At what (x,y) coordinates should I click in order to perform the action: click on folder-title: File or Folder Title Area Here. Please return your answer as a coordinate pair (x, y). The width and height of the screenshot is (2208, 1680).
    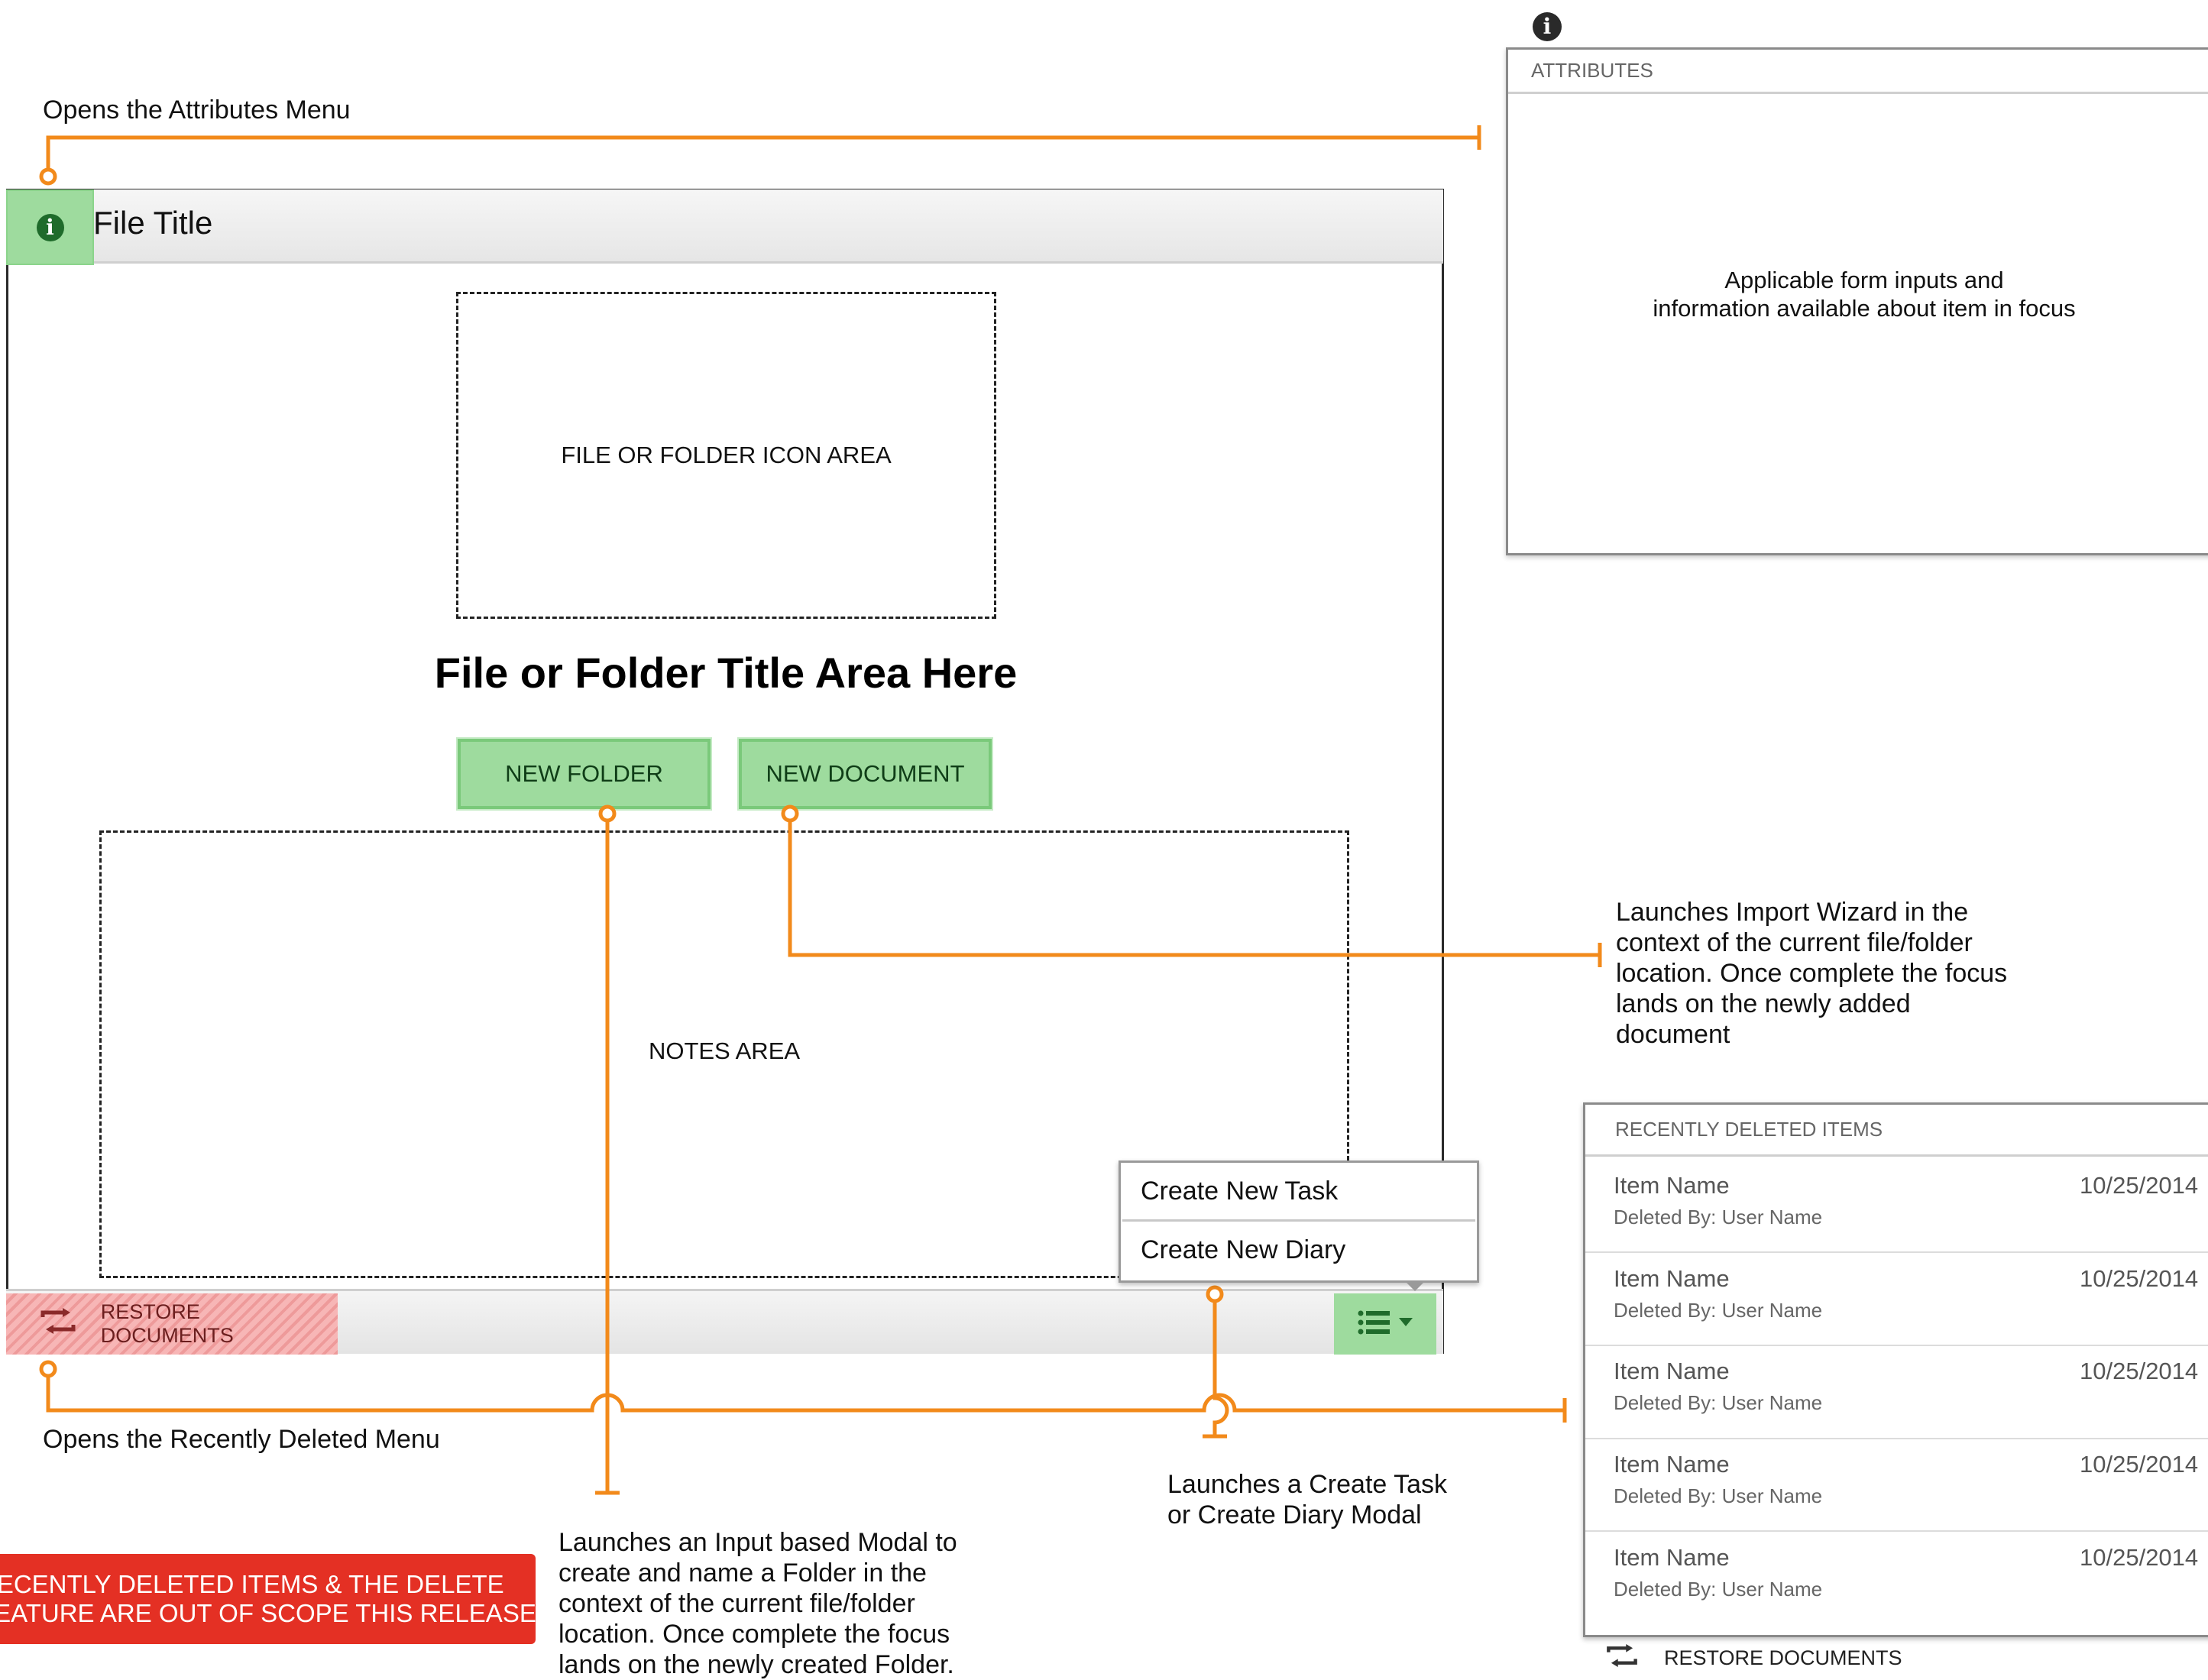
    Looking at the image, I should click on (726, 673).